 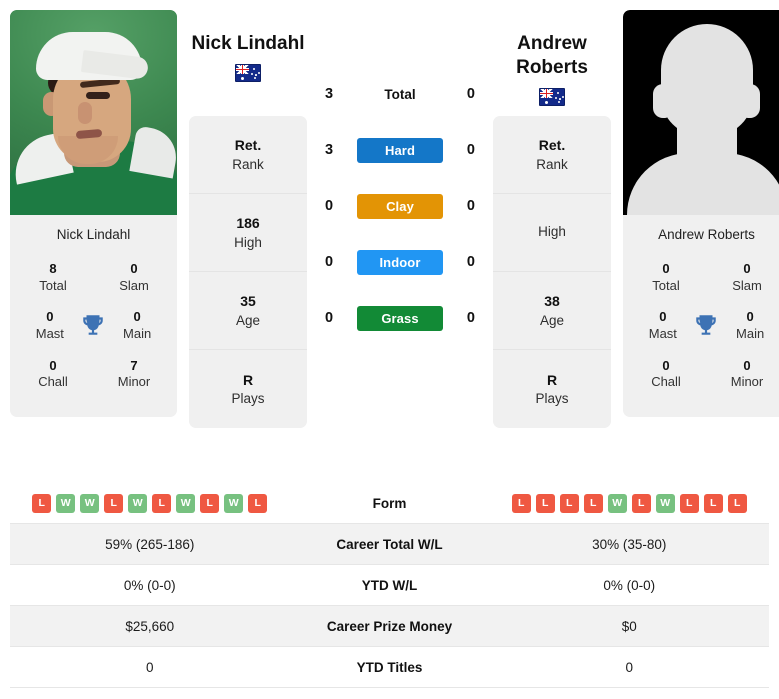 I want to click on left-titles-minor-value: 7, so click(x=134, y=365).